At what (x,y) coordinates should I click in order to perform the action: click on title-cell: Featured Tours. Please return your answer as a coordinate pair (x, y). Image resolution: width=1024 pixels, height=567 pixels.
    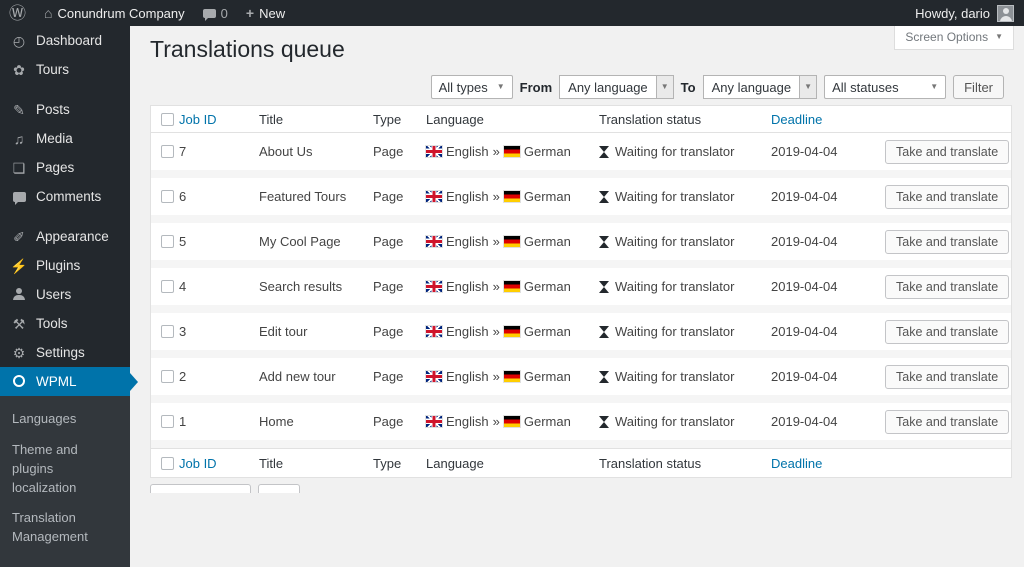
    Looking at the image, I should click on (303, 197).